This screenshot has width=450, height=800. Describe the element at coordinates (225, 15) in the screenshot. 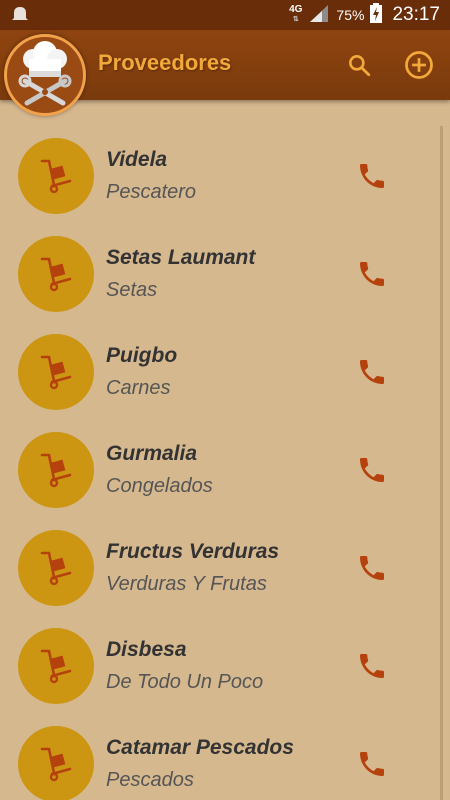

I see `status-bar: 4G ⇅ 75% 23:17` at that location.